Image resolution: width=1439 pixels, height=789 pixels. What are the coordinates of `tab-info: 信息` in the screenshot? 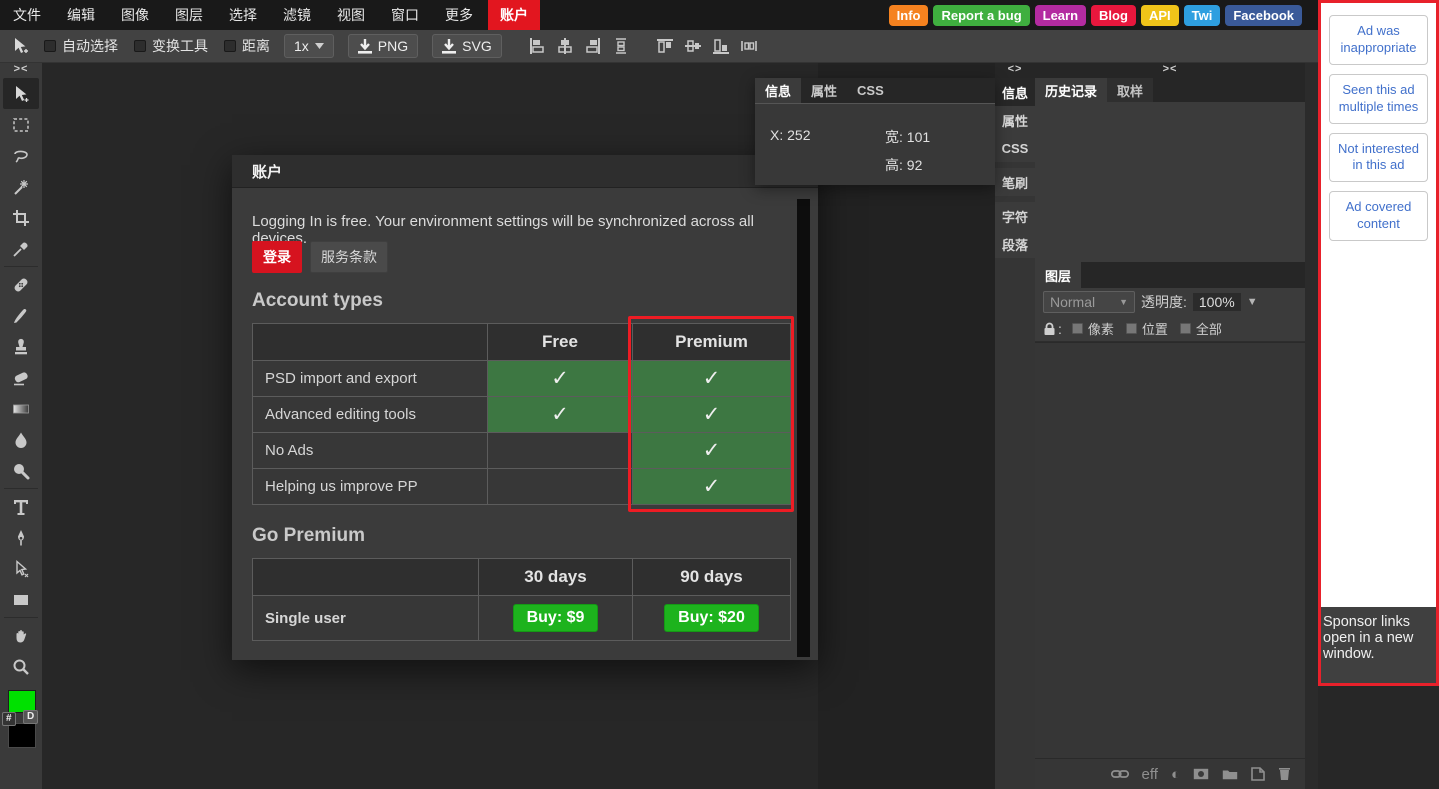 It's located at (778, 90).